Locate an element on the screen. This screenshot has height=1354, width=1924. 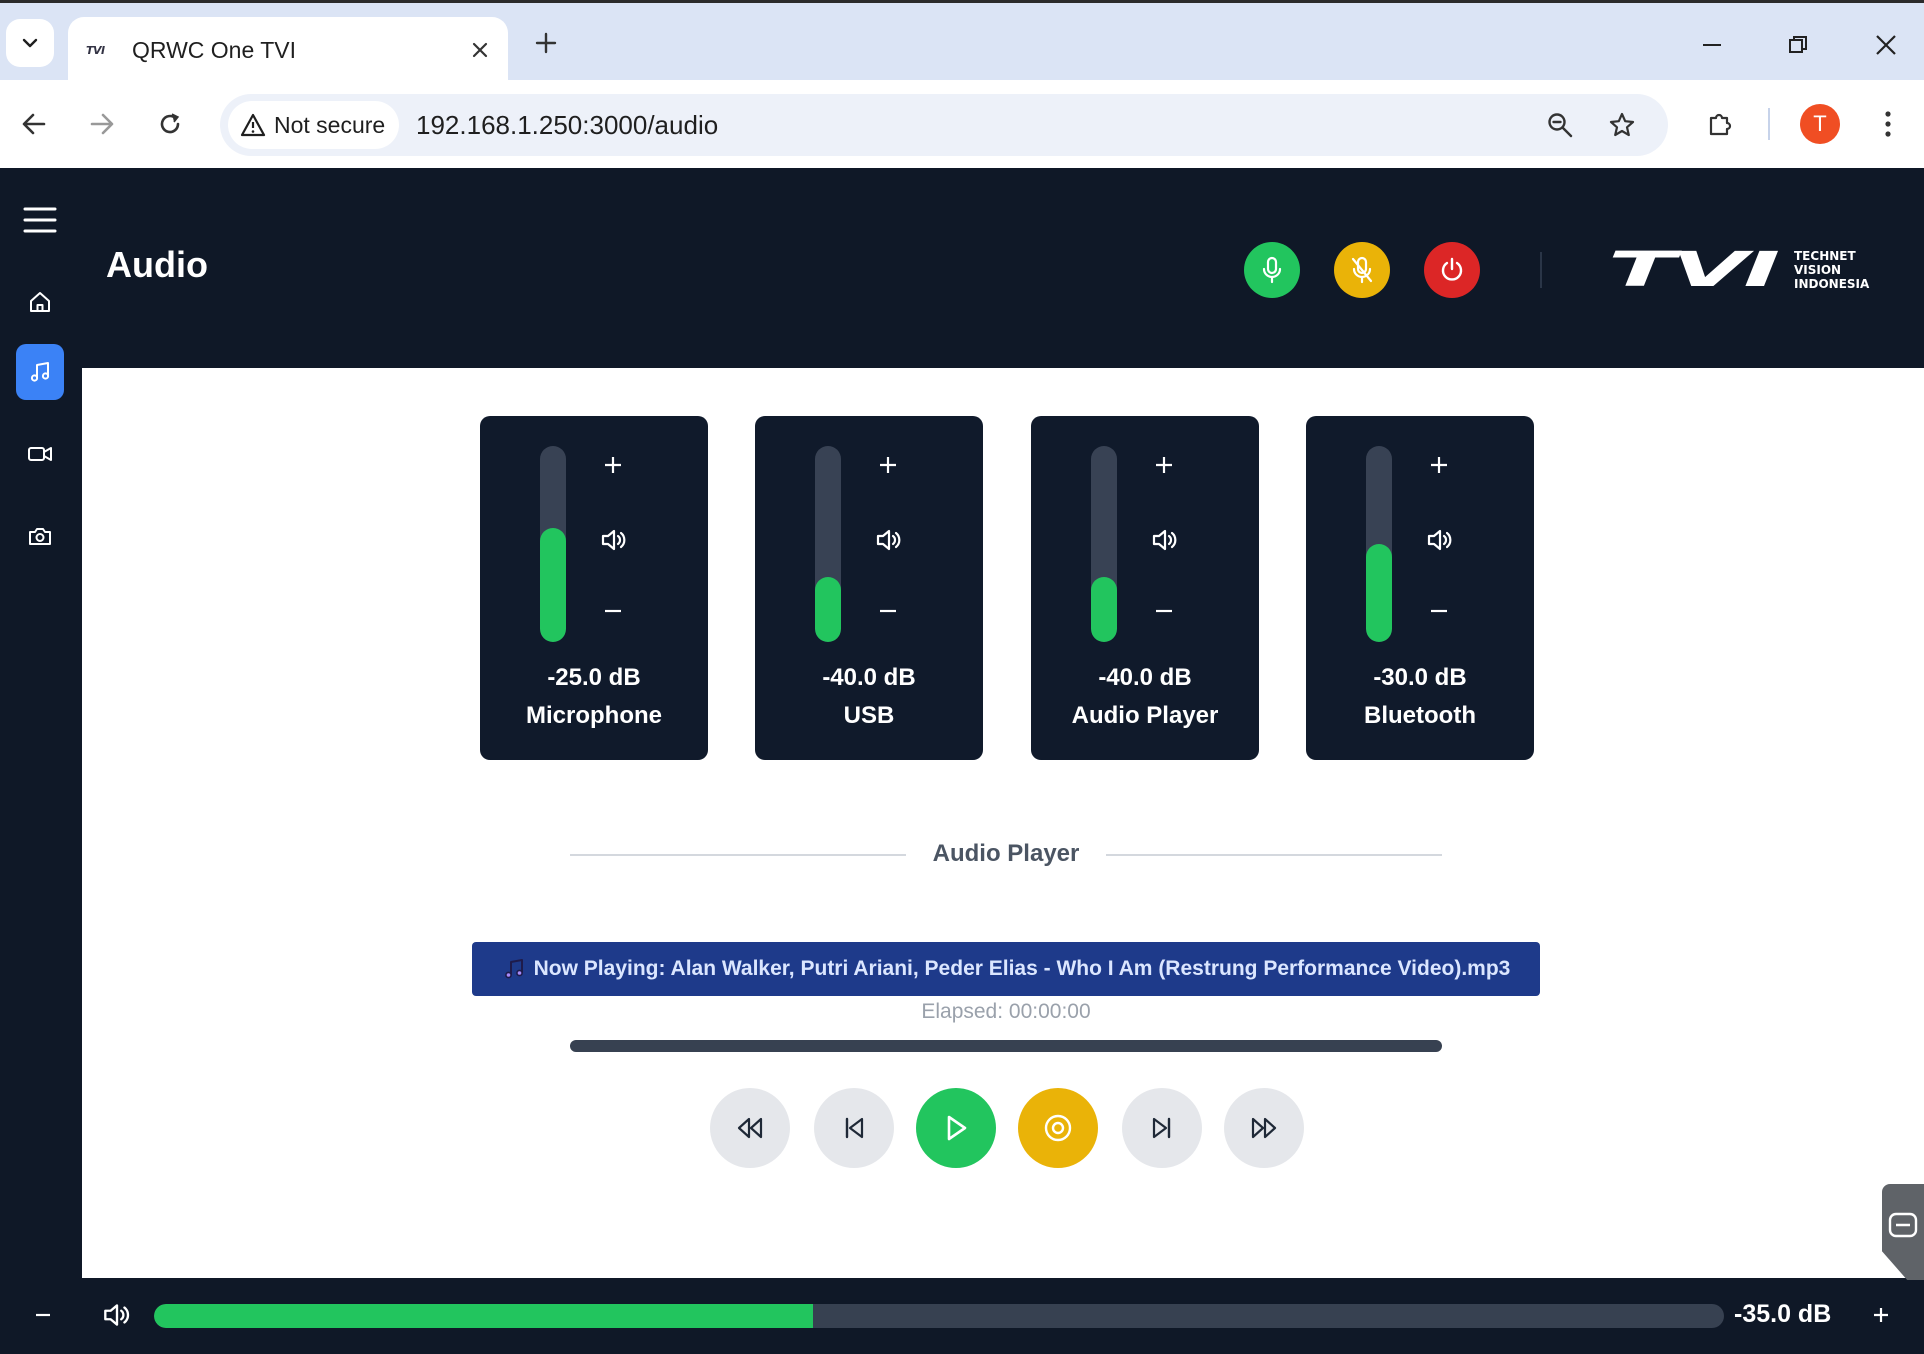
channel-name: Microphone is located at coordinates (594, 715).